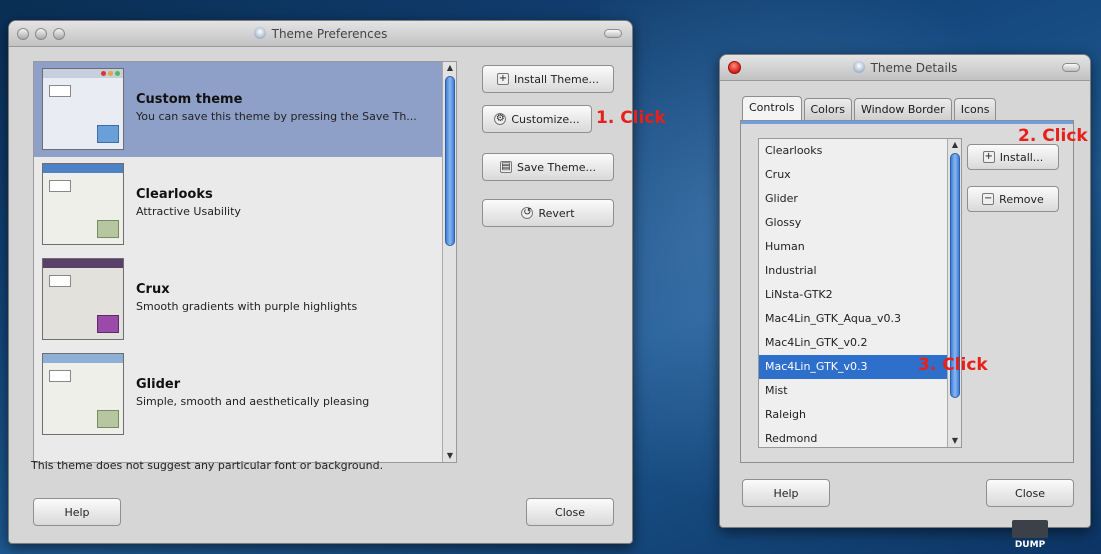  Describe the element at coordinates (853, 223) in the screenshot. I see `list-item: Glossy` at that location.